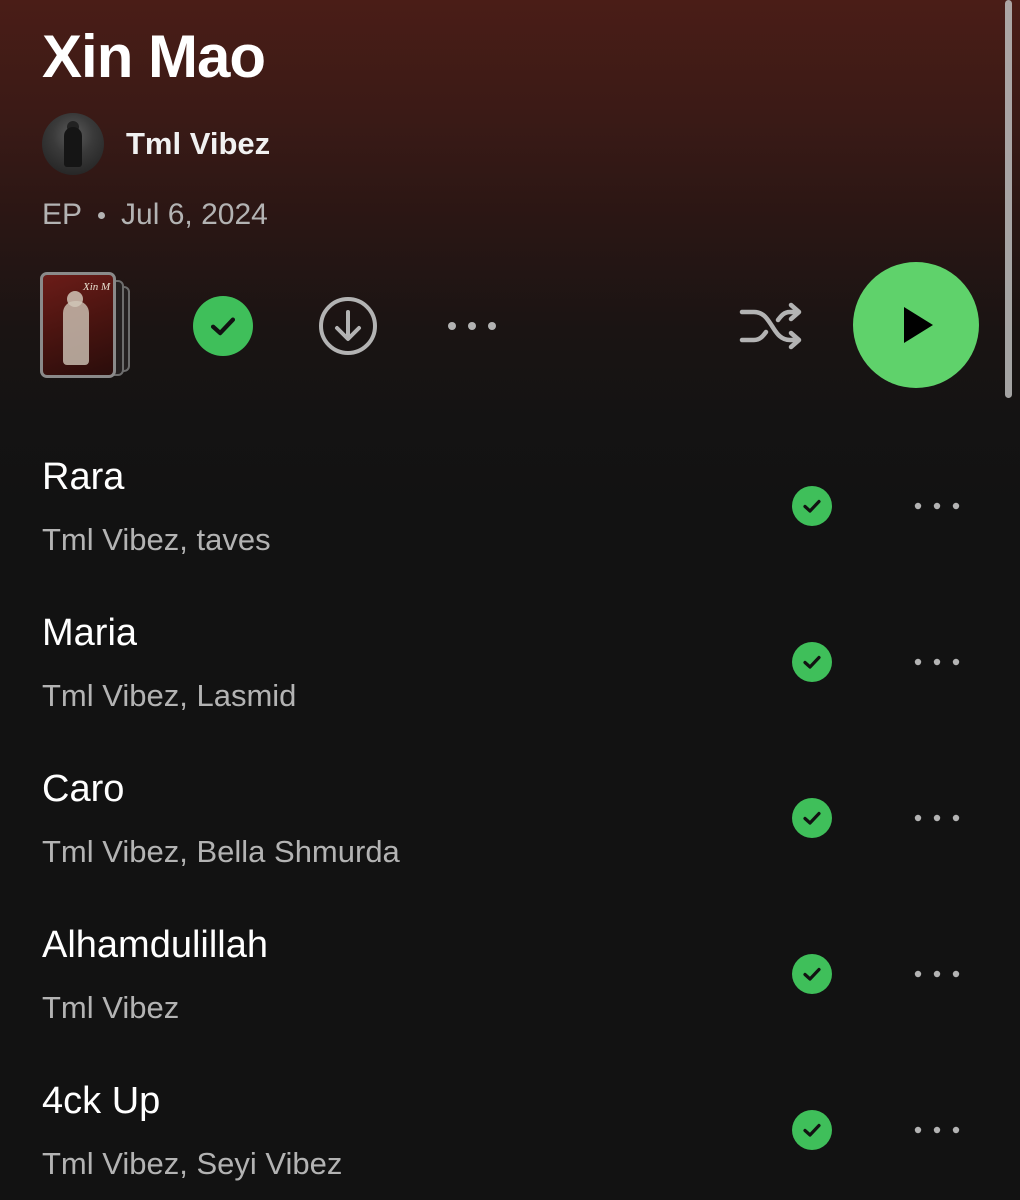 This screenshot has height=1200, width=1020. What do you see at coordinates (1008, 199) in the screenshot?
I see `scrollbar-thumb` at bounding box center [1008, 199].